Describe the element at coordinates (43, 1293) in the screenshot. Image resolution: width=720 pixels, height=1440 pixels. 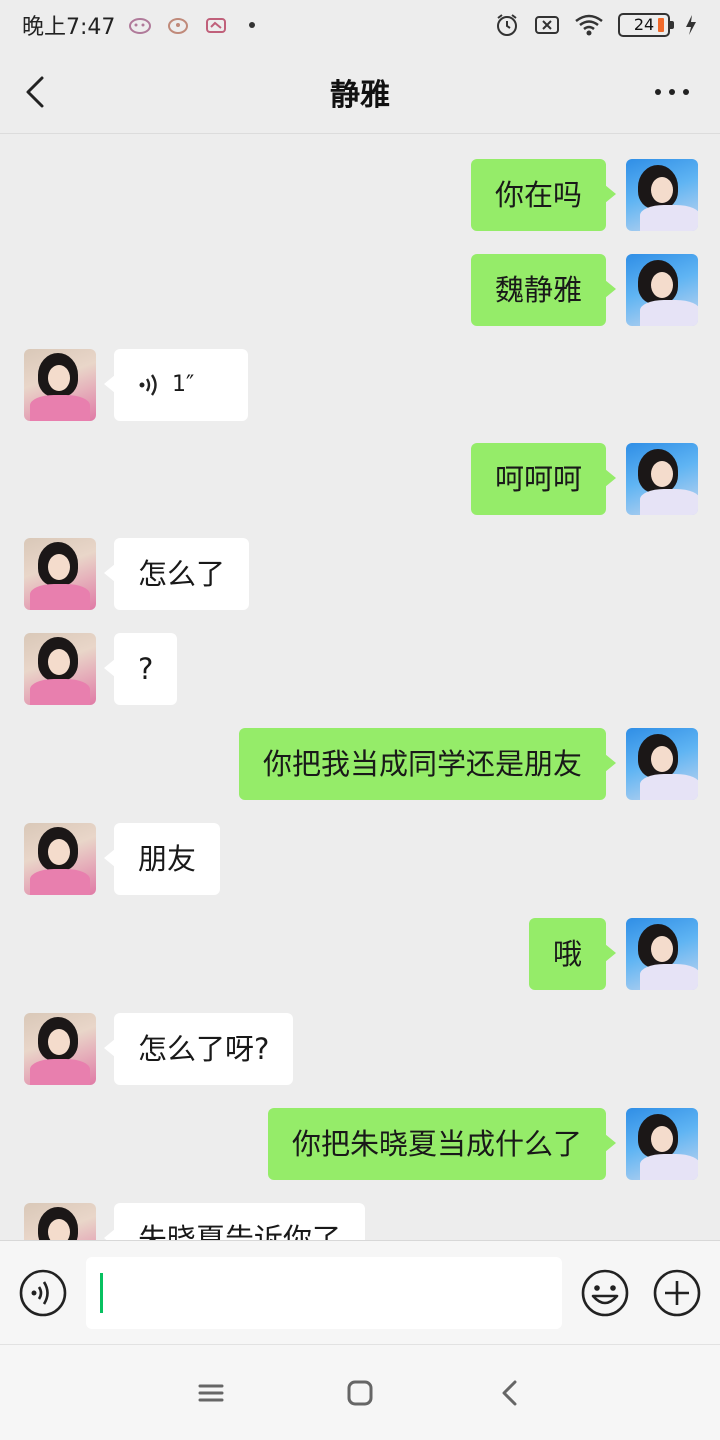
I see `voice-icon` at that location.